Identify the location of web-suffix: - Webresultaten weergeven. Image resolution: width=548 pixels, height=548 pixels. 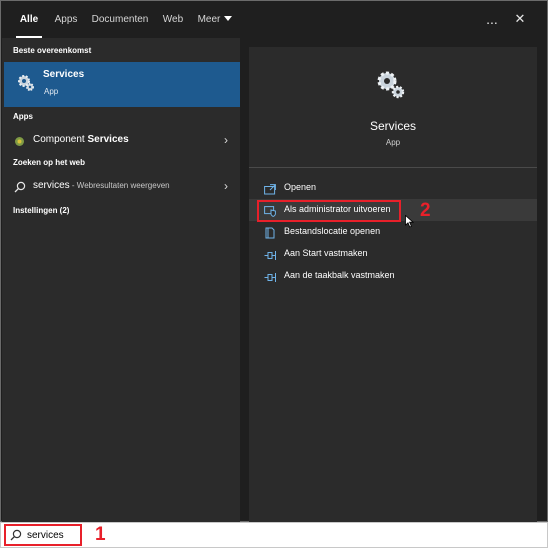
(119, 185).